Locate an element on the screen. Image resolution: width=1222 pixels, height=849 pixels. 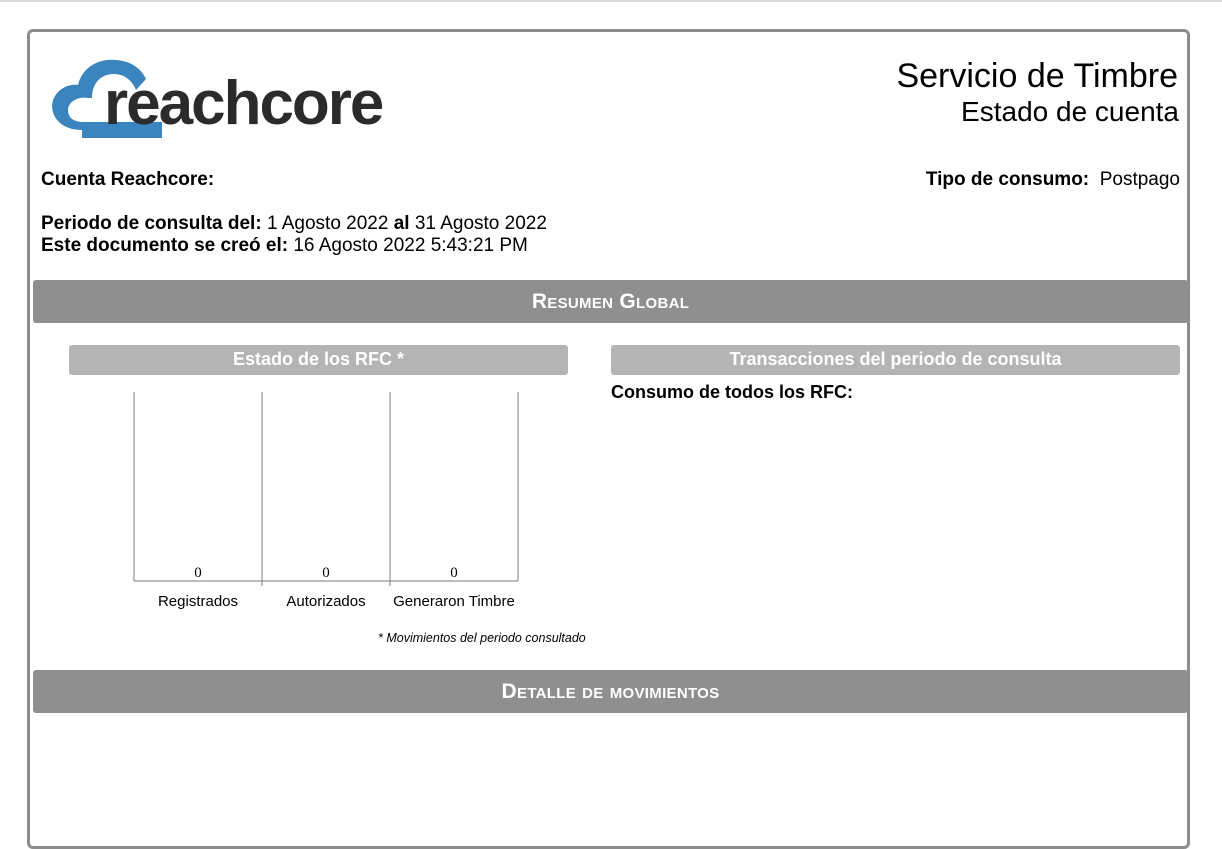
cuenta-label: Cuenta Reachcore: is located at coordinates (128, 179).